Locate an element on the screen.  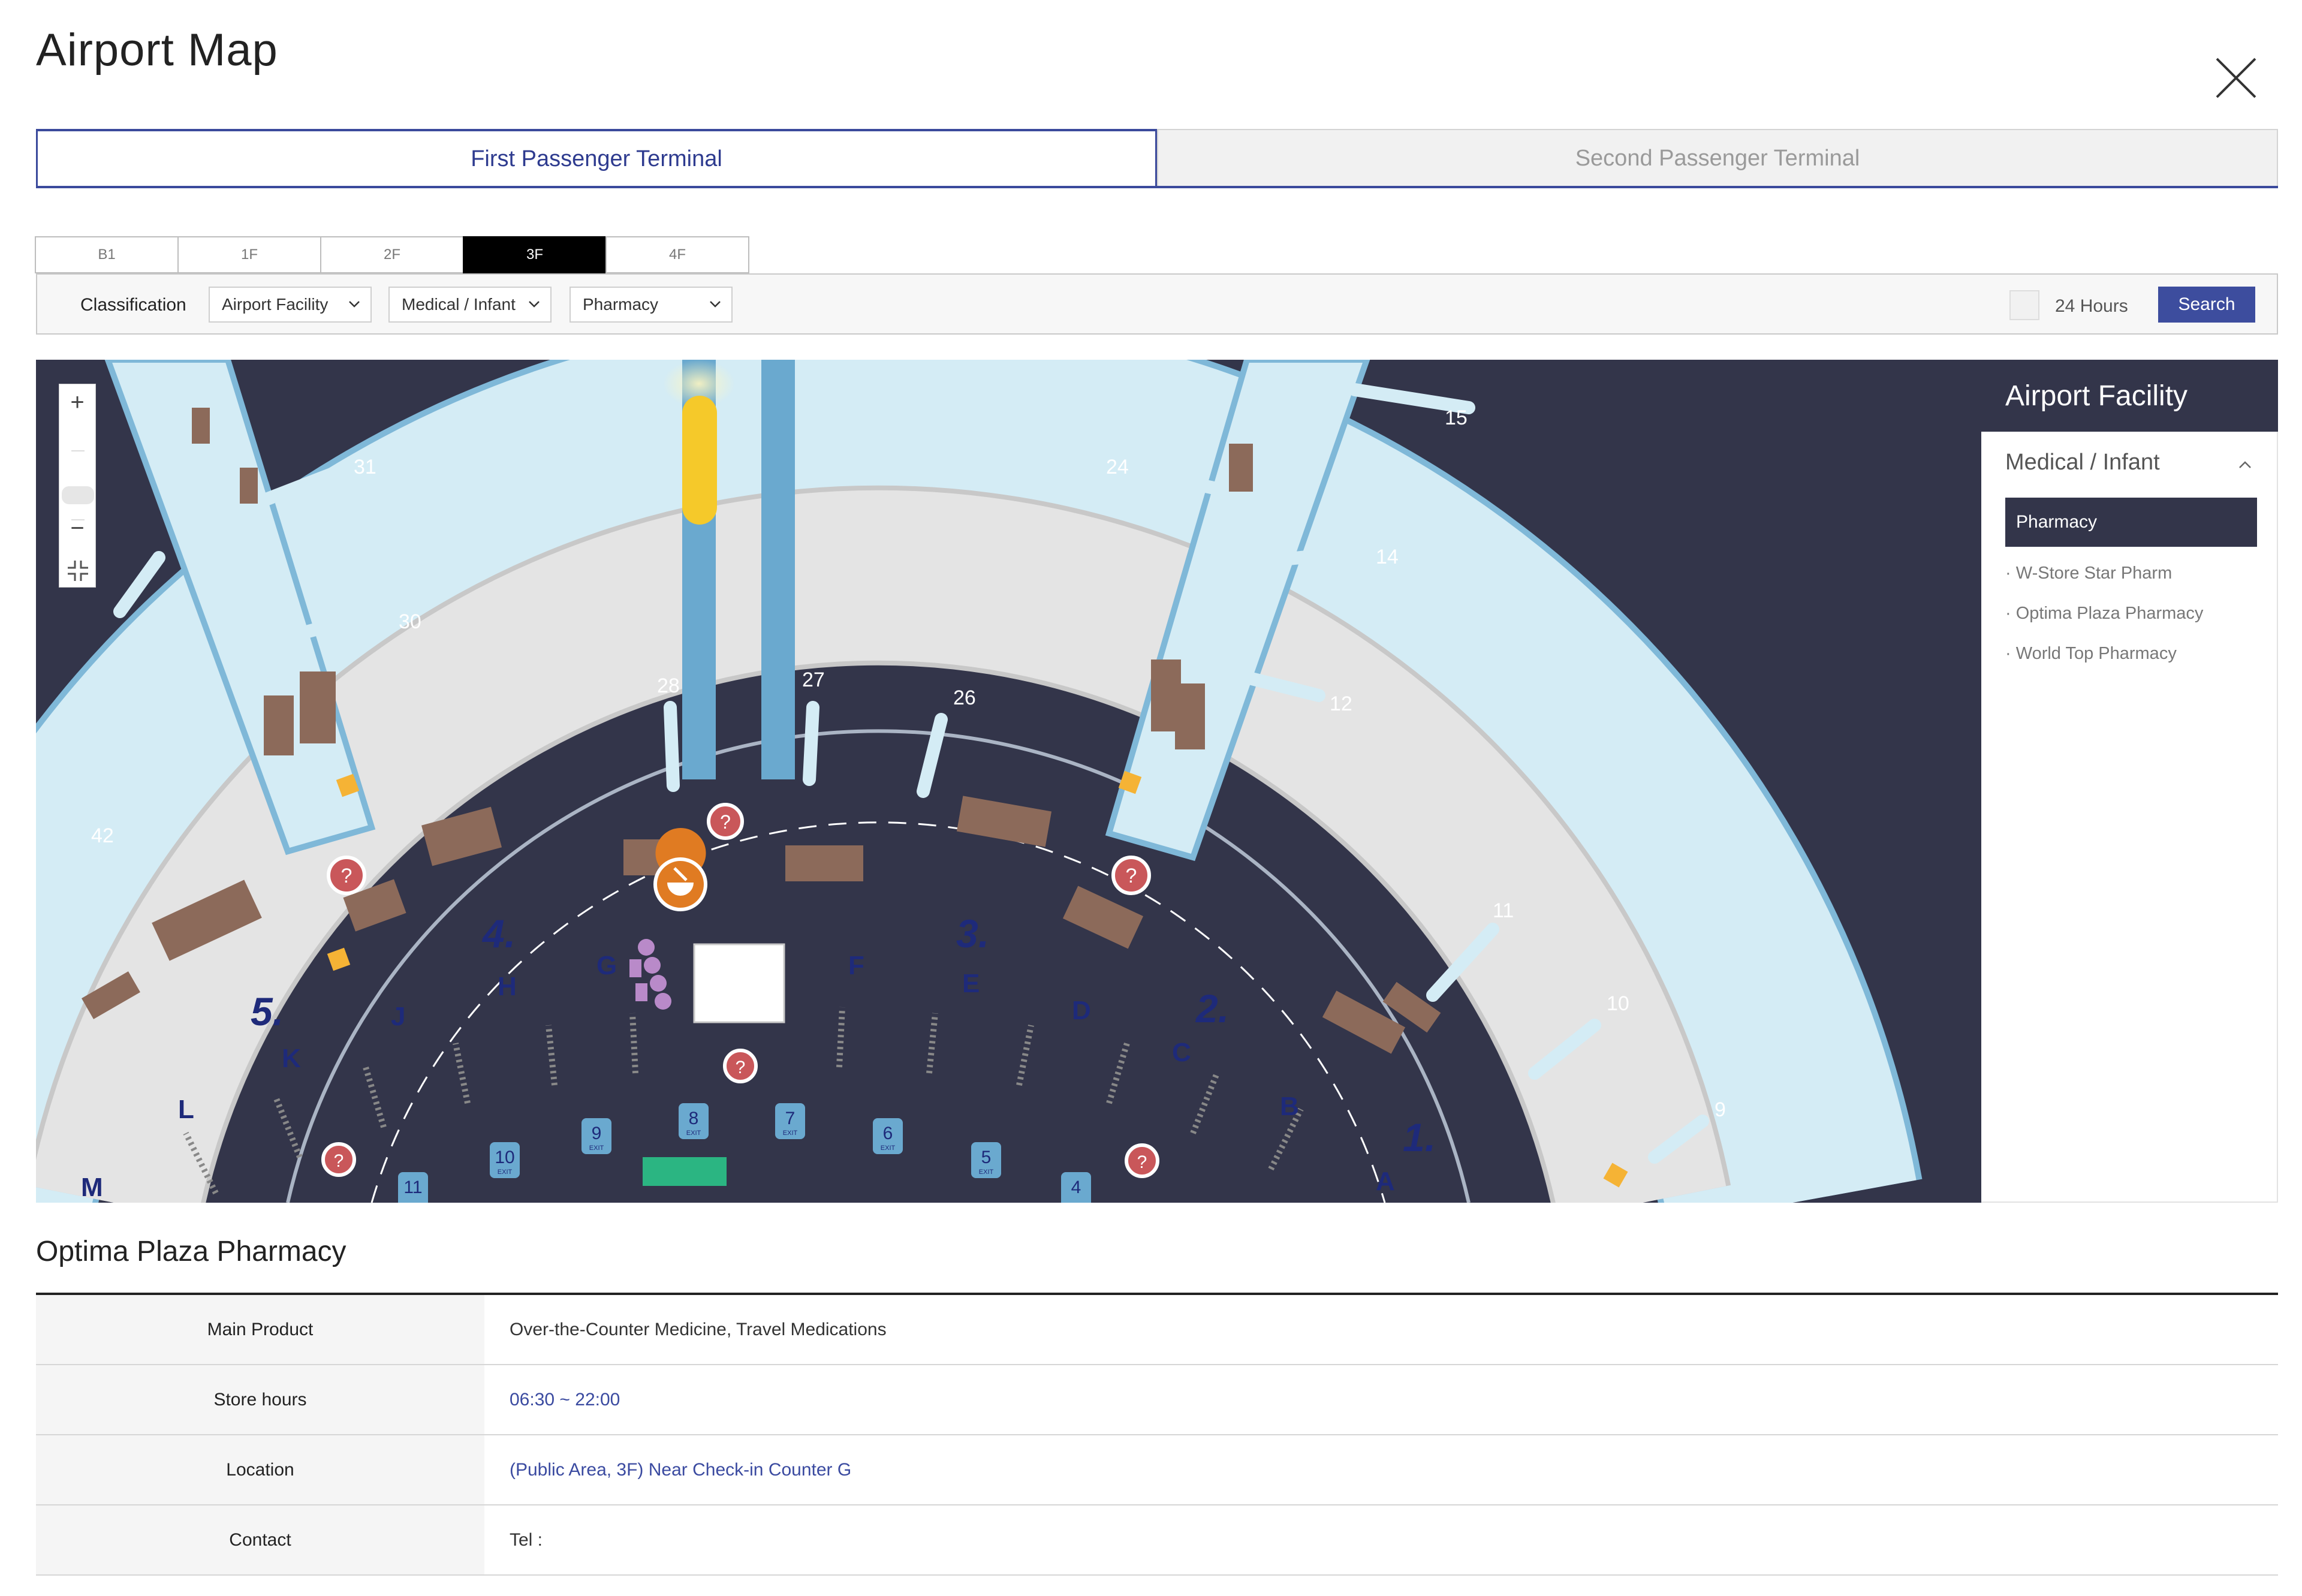
zone-number: 4. is located at coordinates (498, 933).